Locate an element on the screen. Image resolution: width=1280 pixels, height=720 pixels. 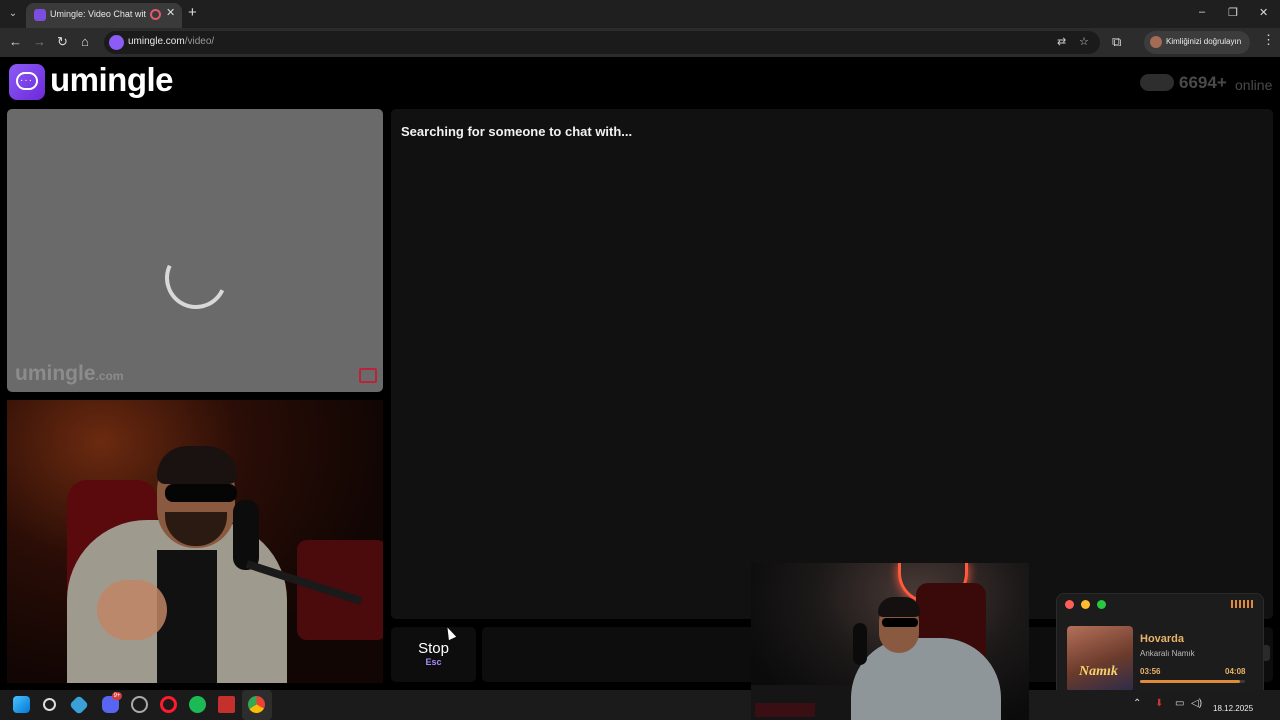
home-icon: ⌂ is located at coordinates (85, 41).